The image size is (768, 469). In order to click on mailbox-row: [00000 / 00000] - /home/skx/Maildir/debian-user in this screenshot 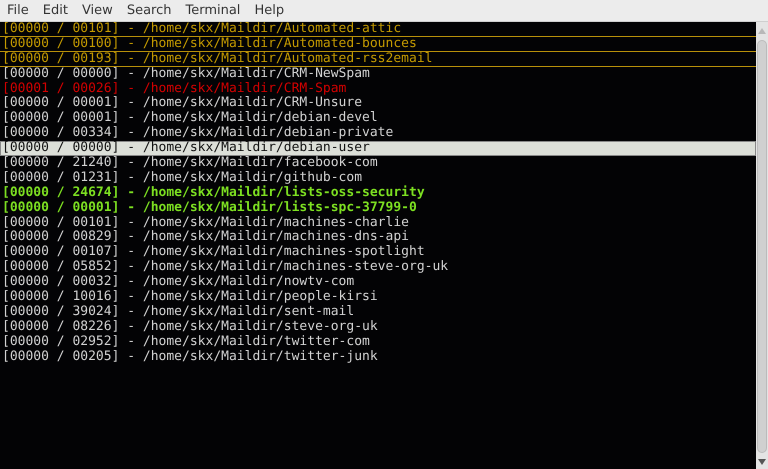, I will do `click(378, 148)`.